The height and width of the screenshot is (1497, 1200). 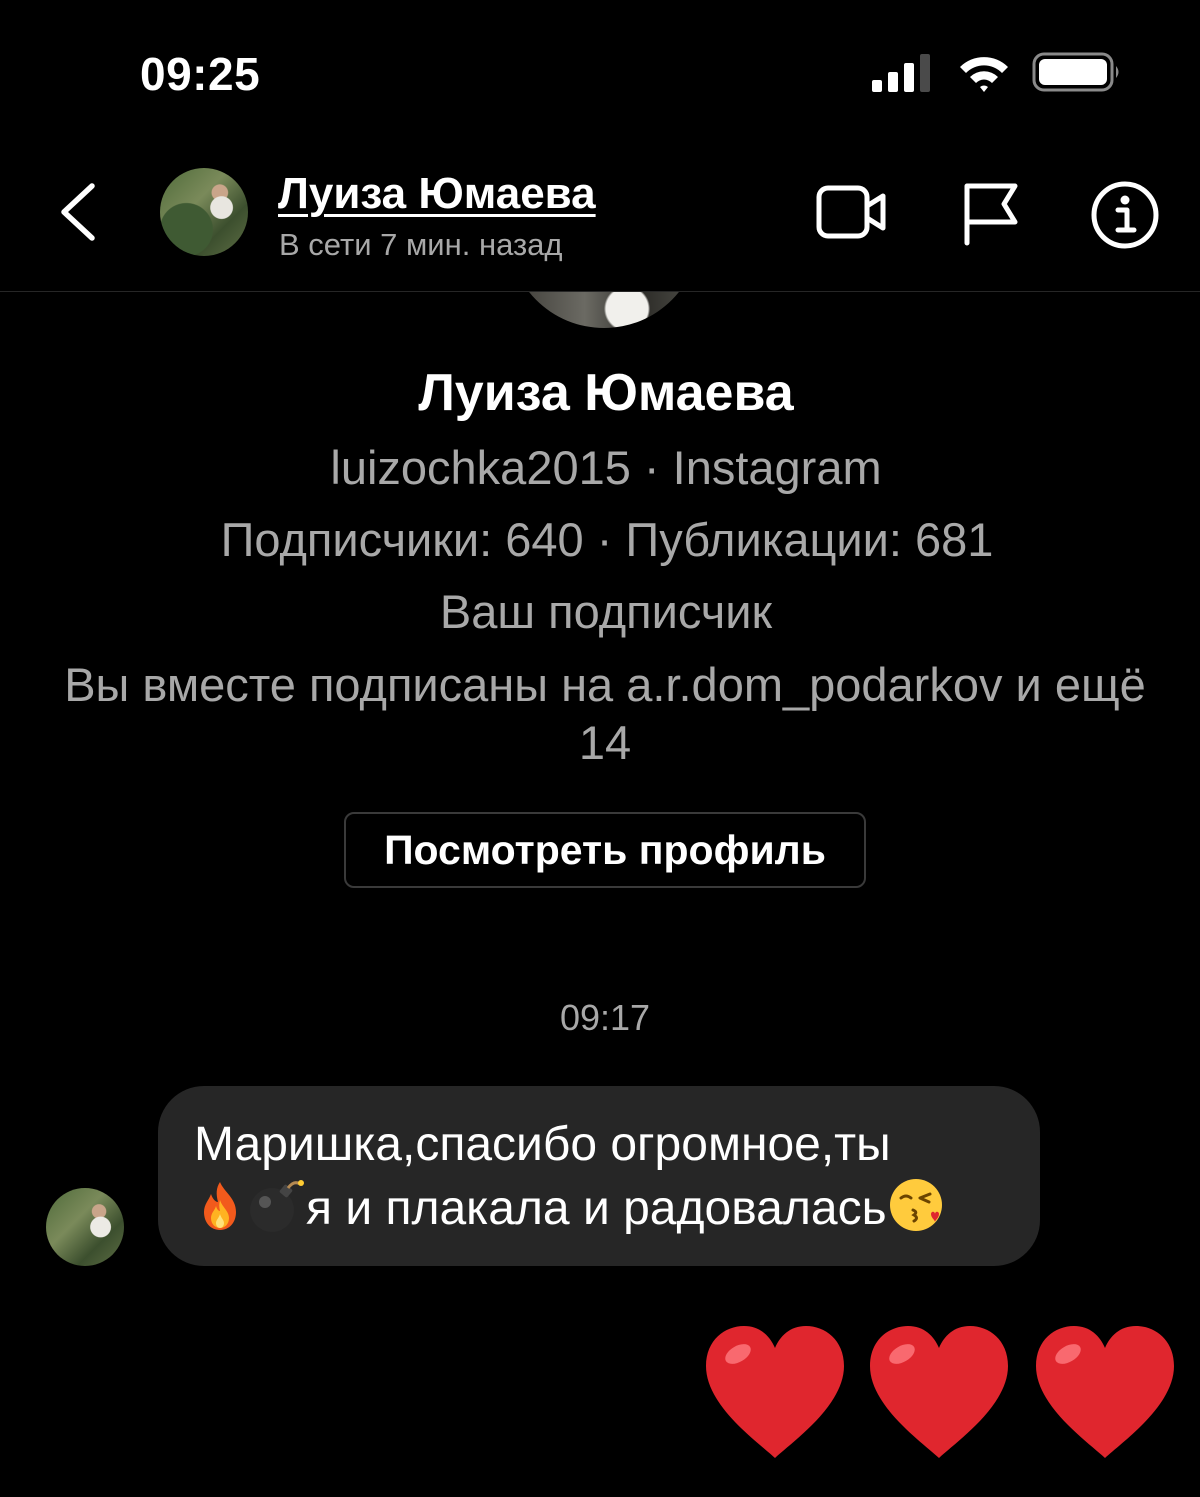 What do you see at coordinates (606, 467) in the screenshot?
I see `profile-handle: luizochka2015 · Instagram` at bounding box center [606, 467].